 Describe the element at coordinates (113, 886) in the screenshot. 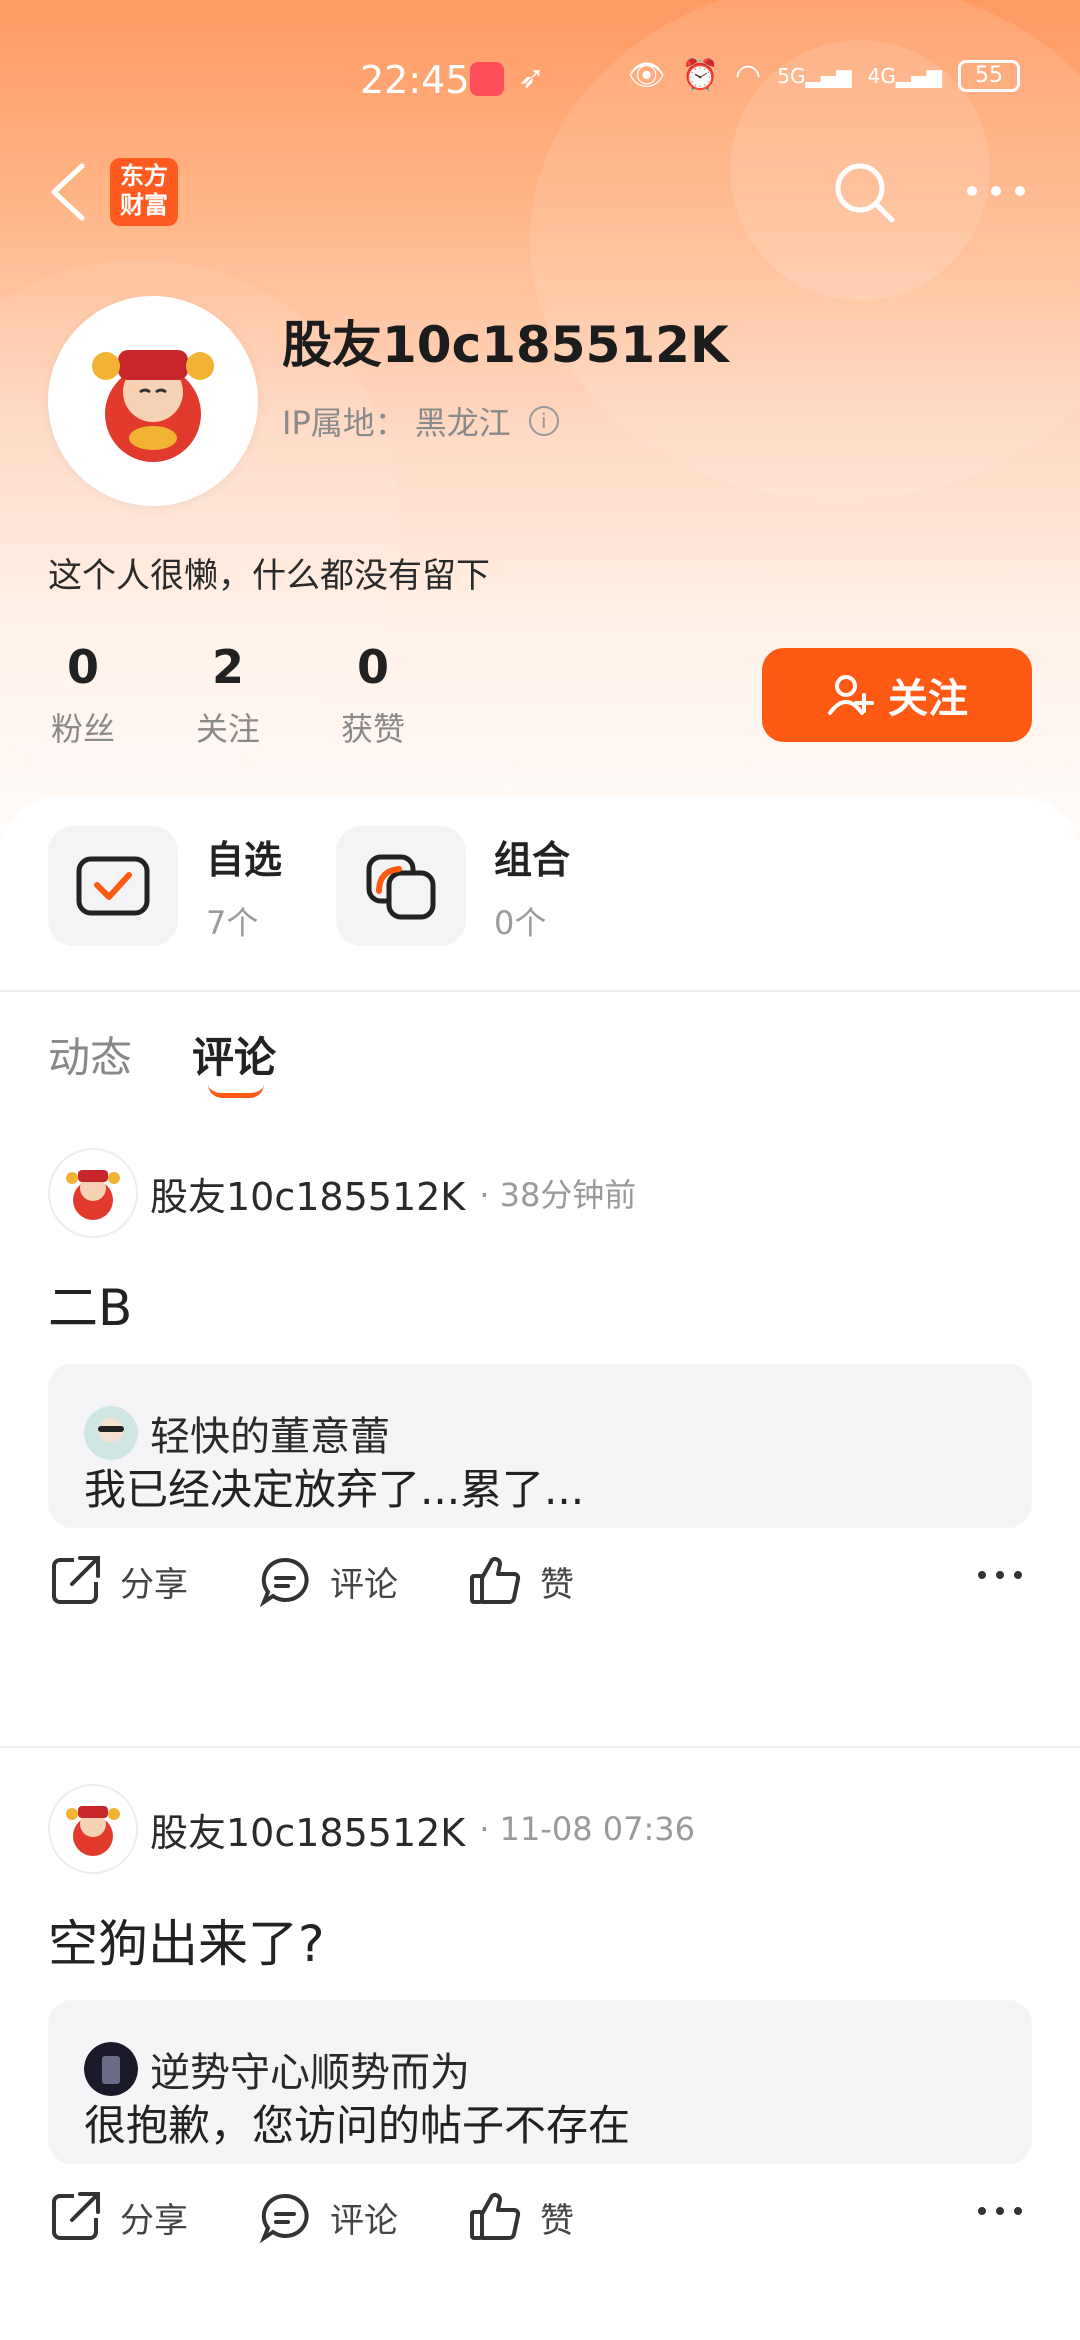

I see `watchlist-icon` at that location.